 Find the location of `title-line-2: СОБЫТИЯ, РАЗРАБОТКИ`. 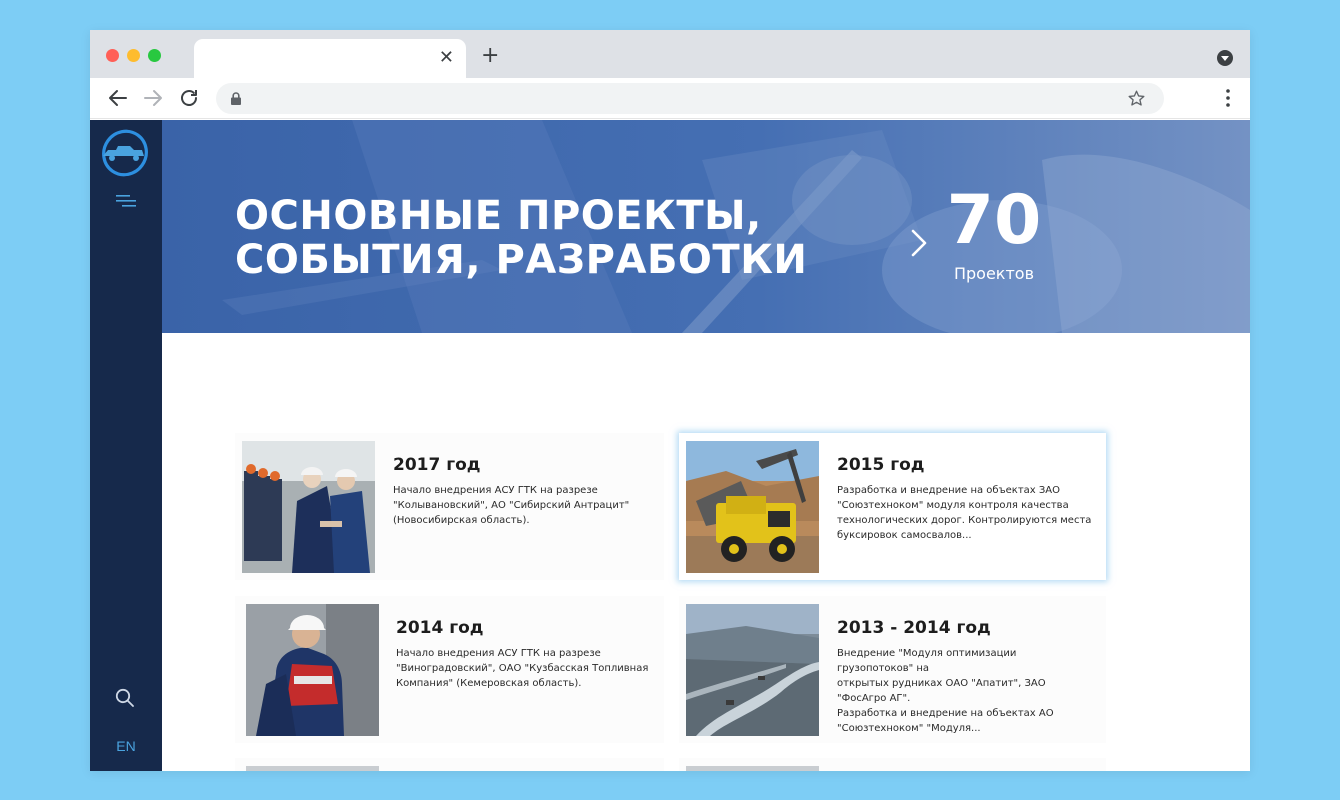

title-line-2: СОБЫТИЯ, РАЗРАБОТКИ is located at coordinates (521, 260).